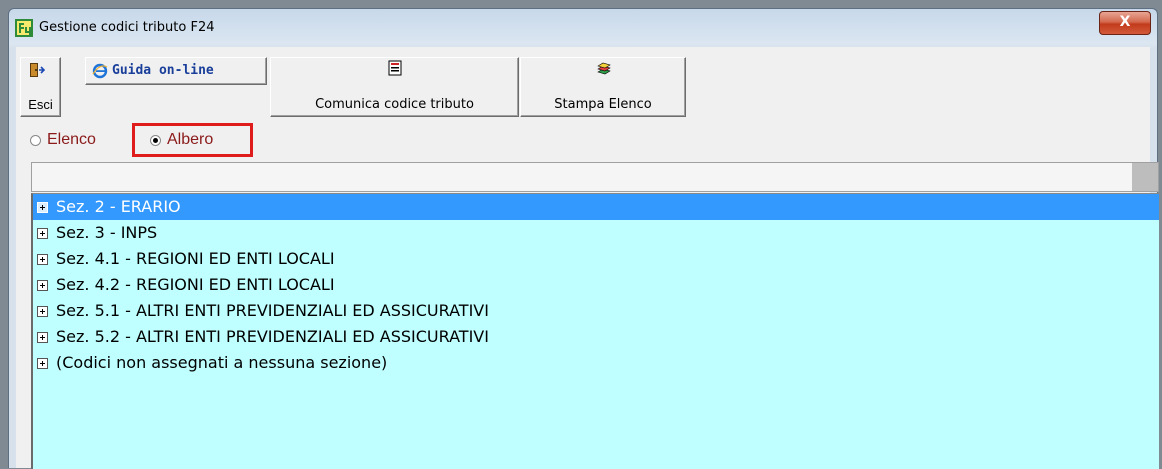 The height and width of the screenshot is (469, 1162). I want to click on albero-highlight-box, so click(192, 140).